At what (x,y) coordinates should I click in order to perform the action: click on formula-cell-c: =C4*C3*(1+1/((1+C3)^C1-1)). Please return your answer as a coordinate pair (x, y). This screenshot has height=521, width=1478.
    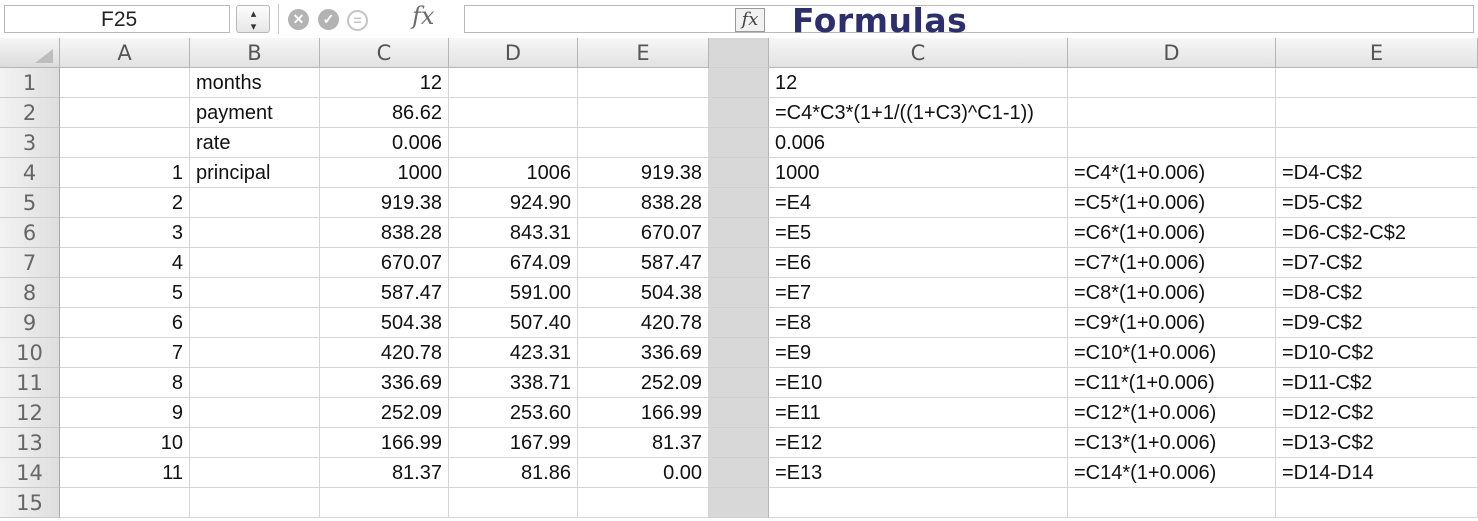
    Looking at the image, I should click on (918, 113).